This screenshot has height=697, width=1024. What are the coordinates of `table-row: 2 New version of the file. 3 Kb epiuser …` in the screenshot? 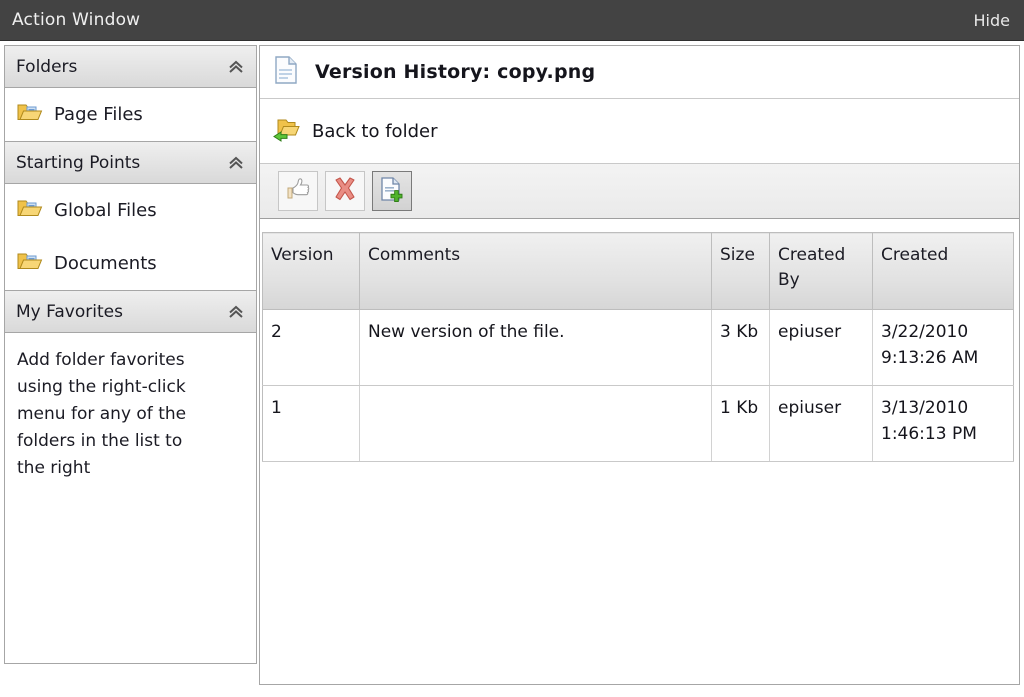 It's located at (638, 347).